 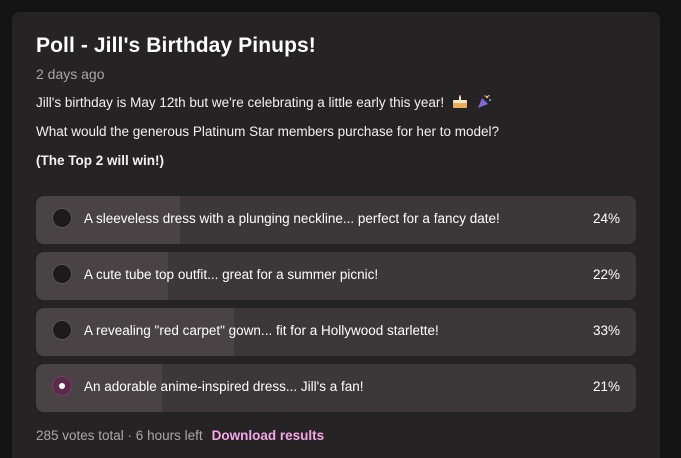 What do you see at coordinates (176, 45) in the screenshot?
I see `poll-title: Poll - Jill's Birthday Pinups!` at bounding box center [176, 45].